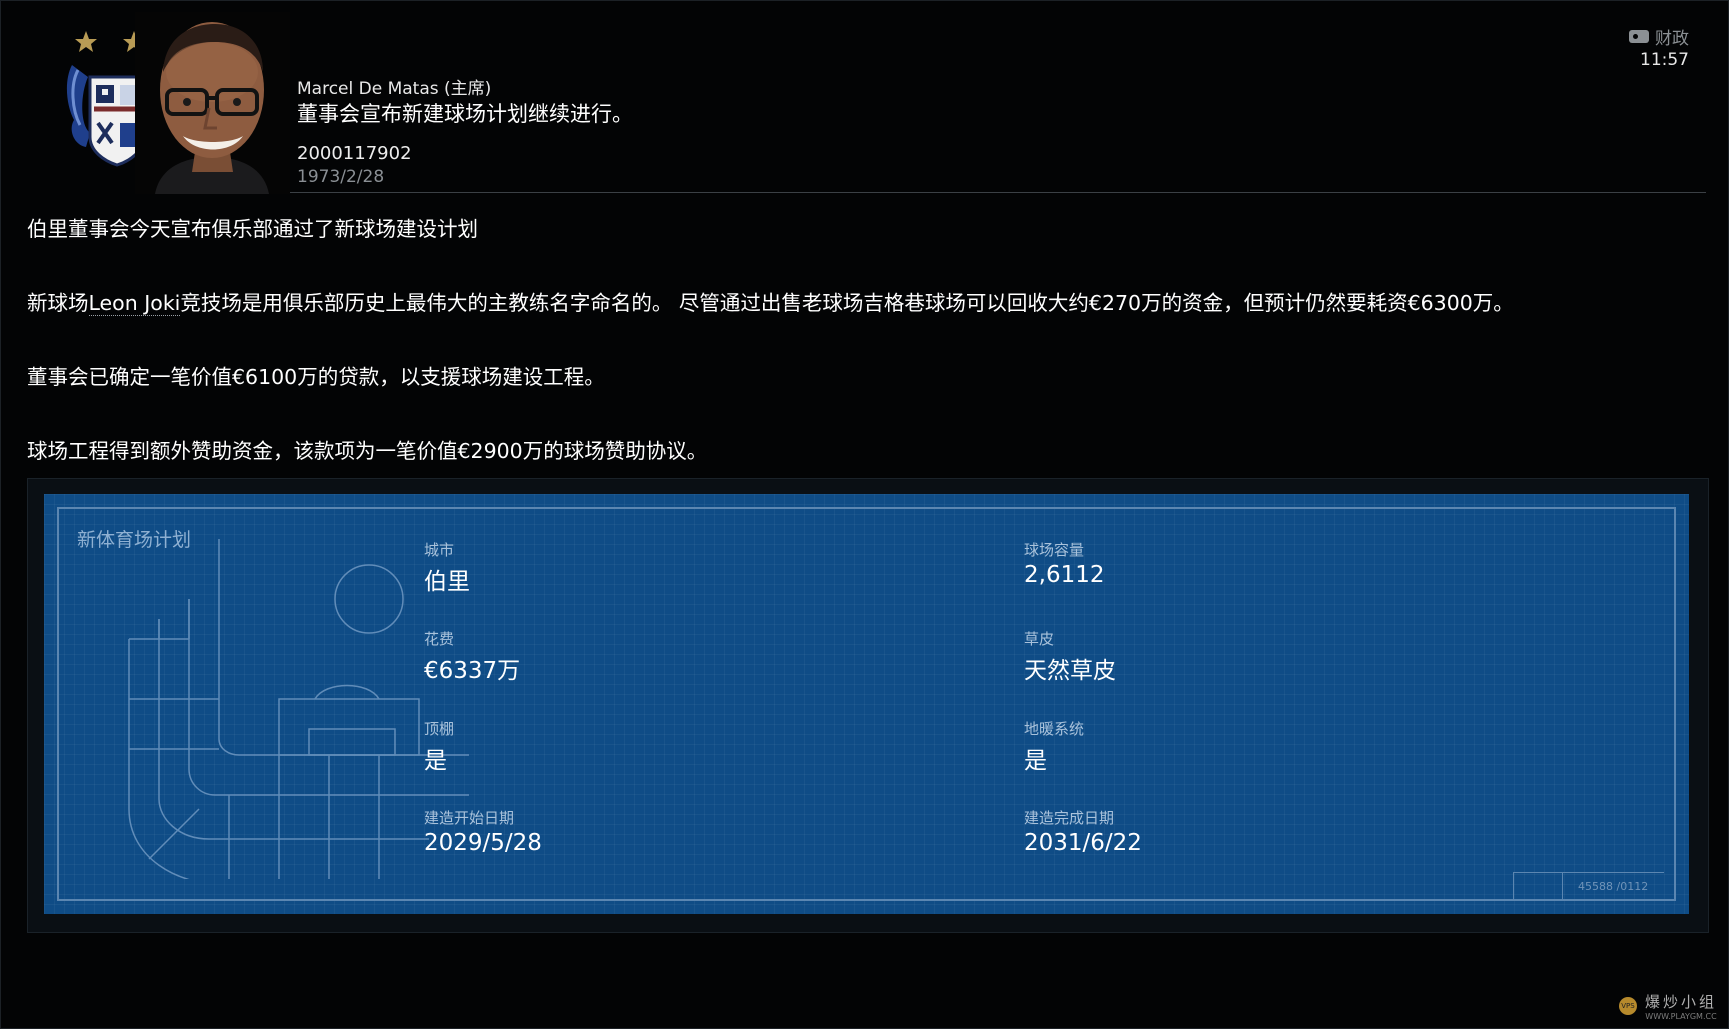 This screenshot has height=1029, width=1729. I want to click on city-value: 伯里, so click(447, 582).